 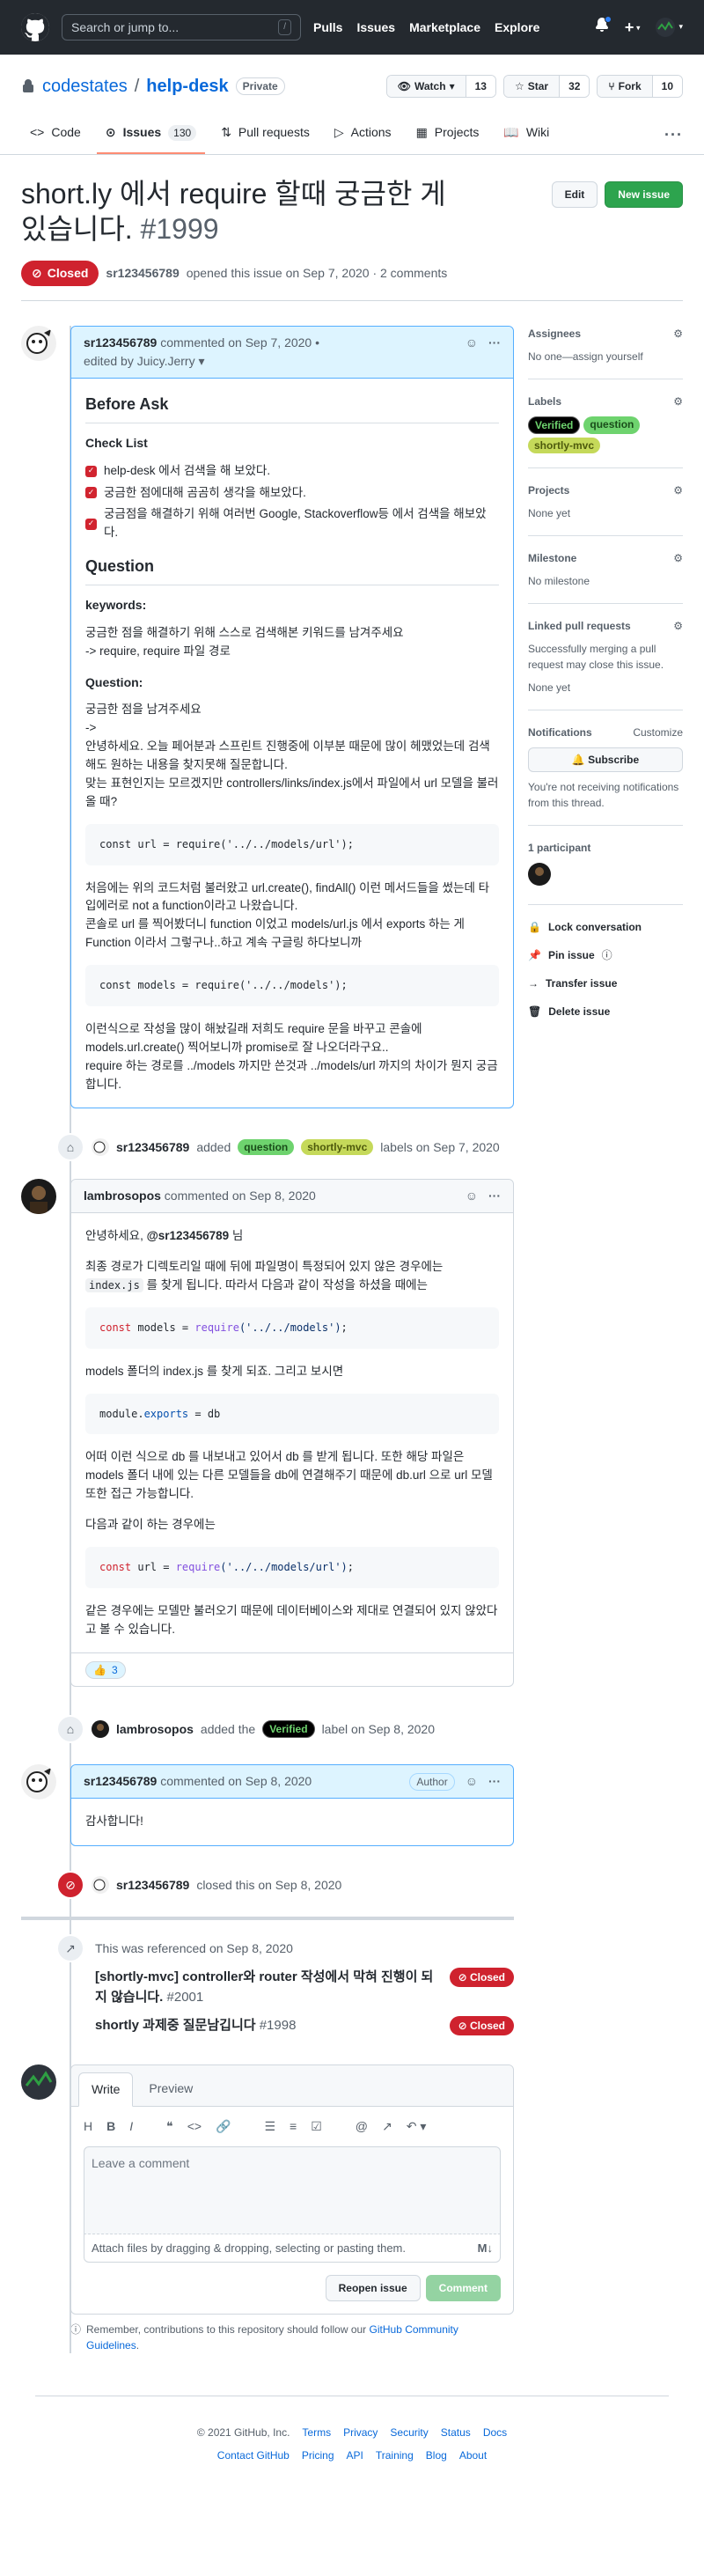 I want to click on mention-icon: @, so click(x=362, y=2126).